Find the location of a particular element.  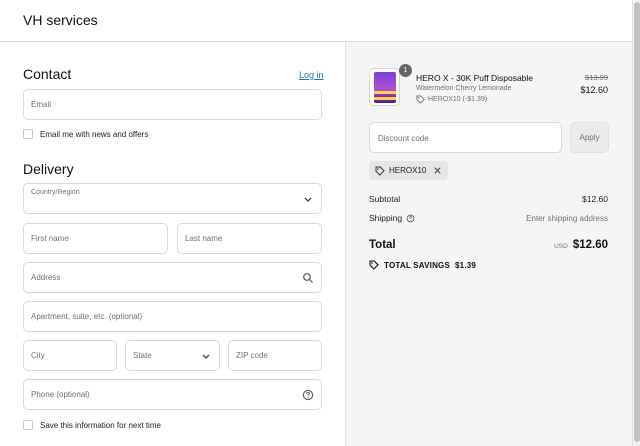

news-checkbox is located at coordinates (28, 134).